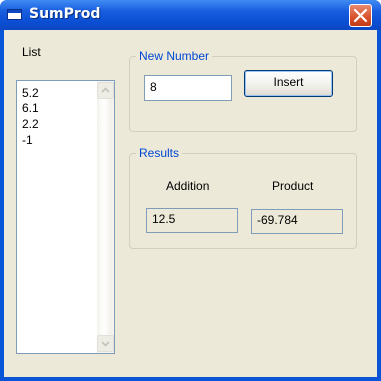 The height and width of the screenshot is (381, 381). I want to click on addition-result: 12.5, so click(192, 220).